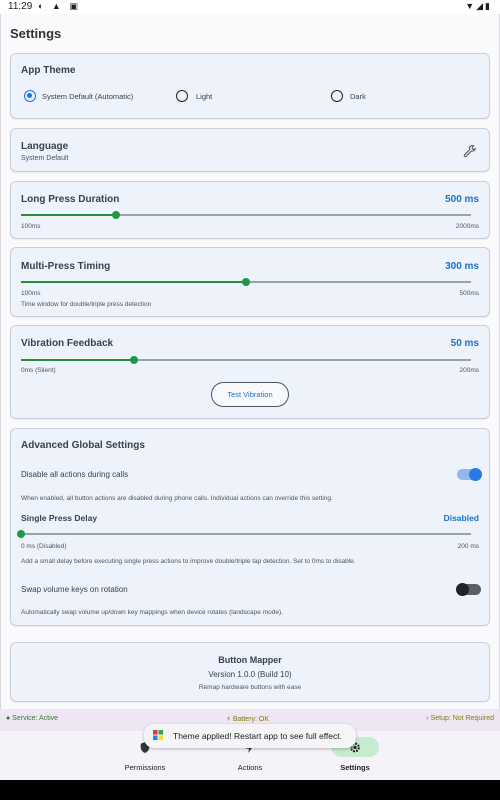 This screenshot has height=800, width=500. Describe the element at coordinates (358, 96) in the screenshot. I see `radio-label-dark: Dark` at that location.